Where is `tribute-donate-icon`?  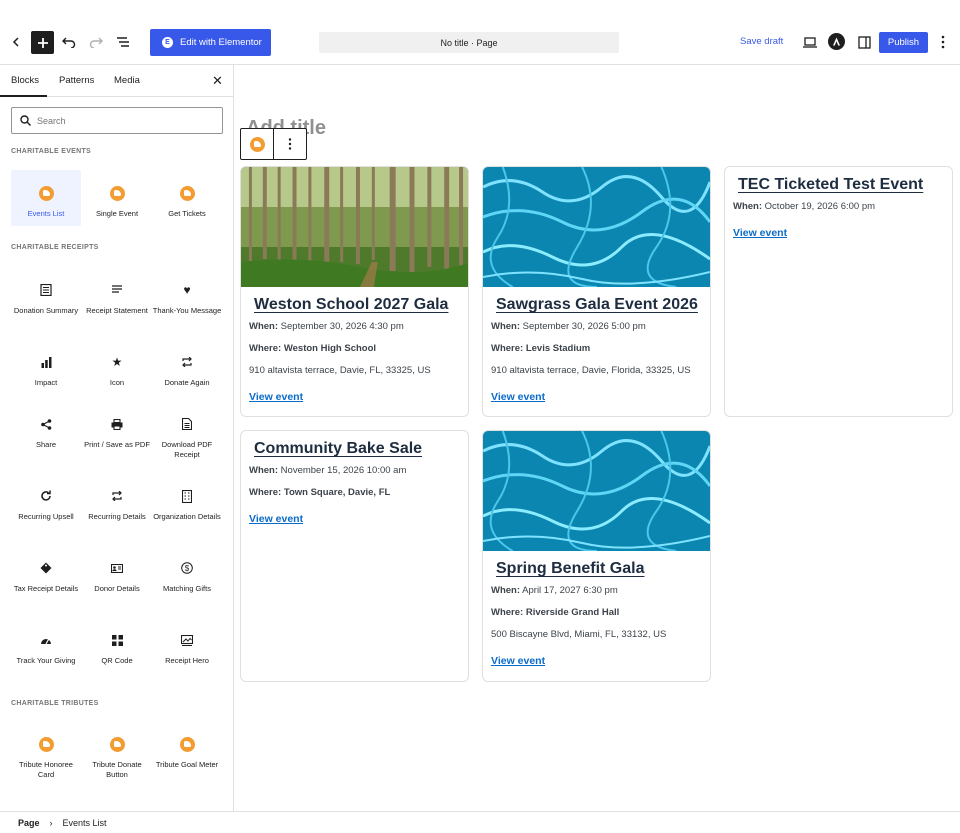 tribute-donate-icon is located at coordinates (117, 744).